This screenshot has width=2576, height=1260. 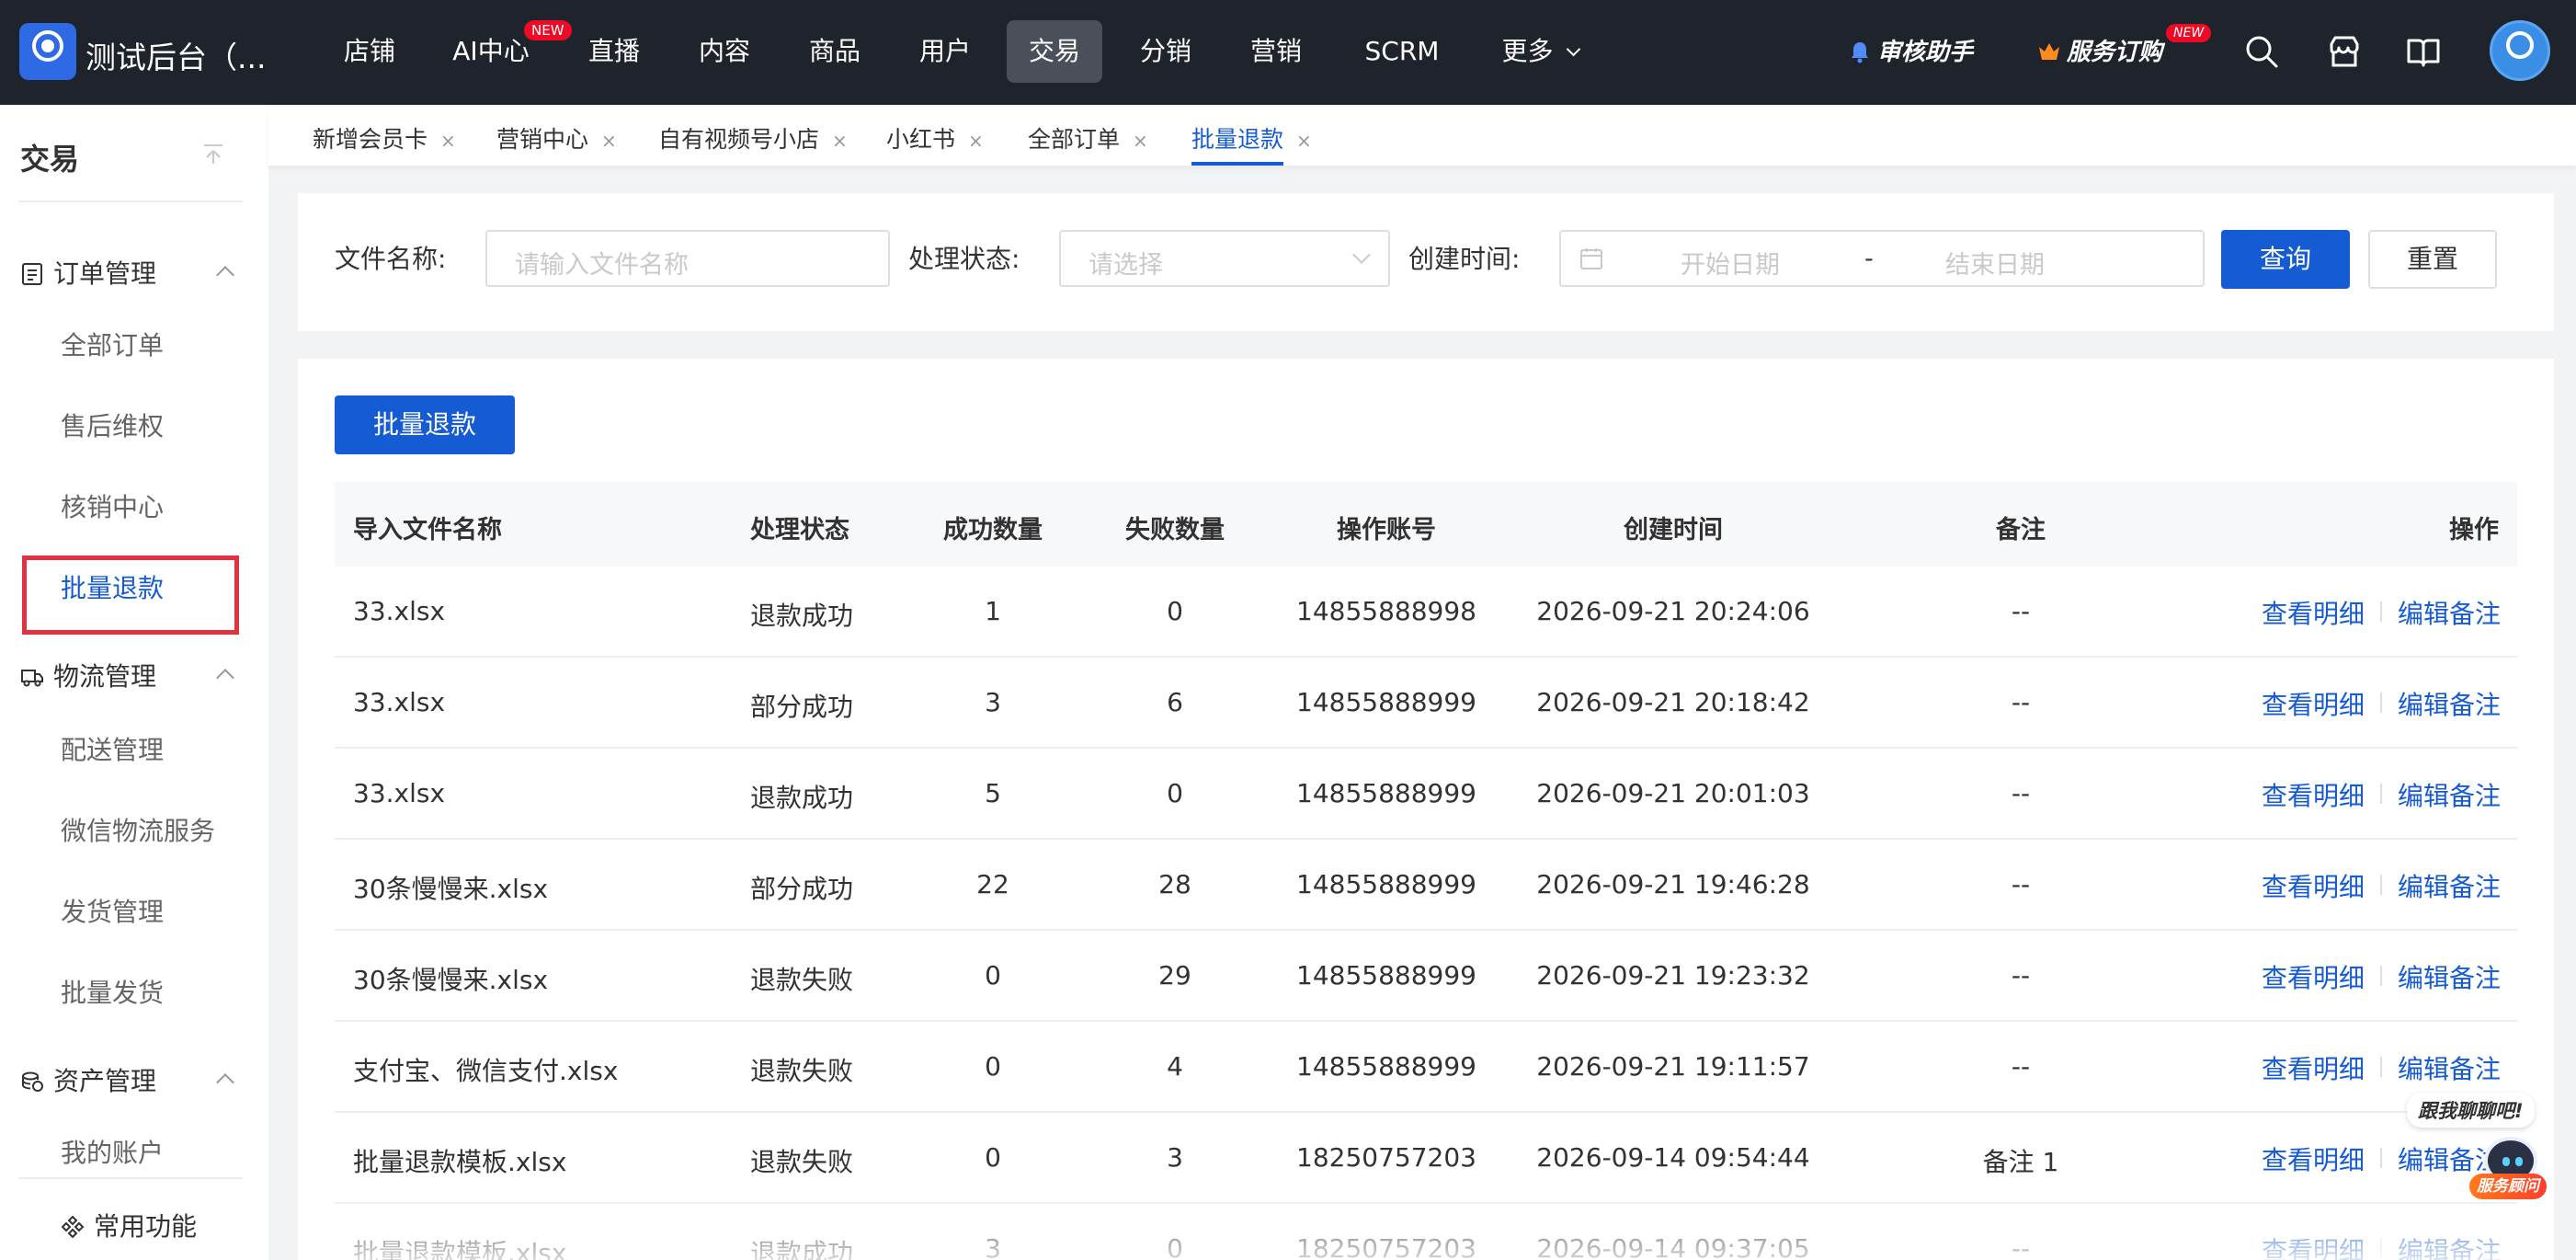 I want to click on nav-item-live: 直播, so click(x=614, y=51).